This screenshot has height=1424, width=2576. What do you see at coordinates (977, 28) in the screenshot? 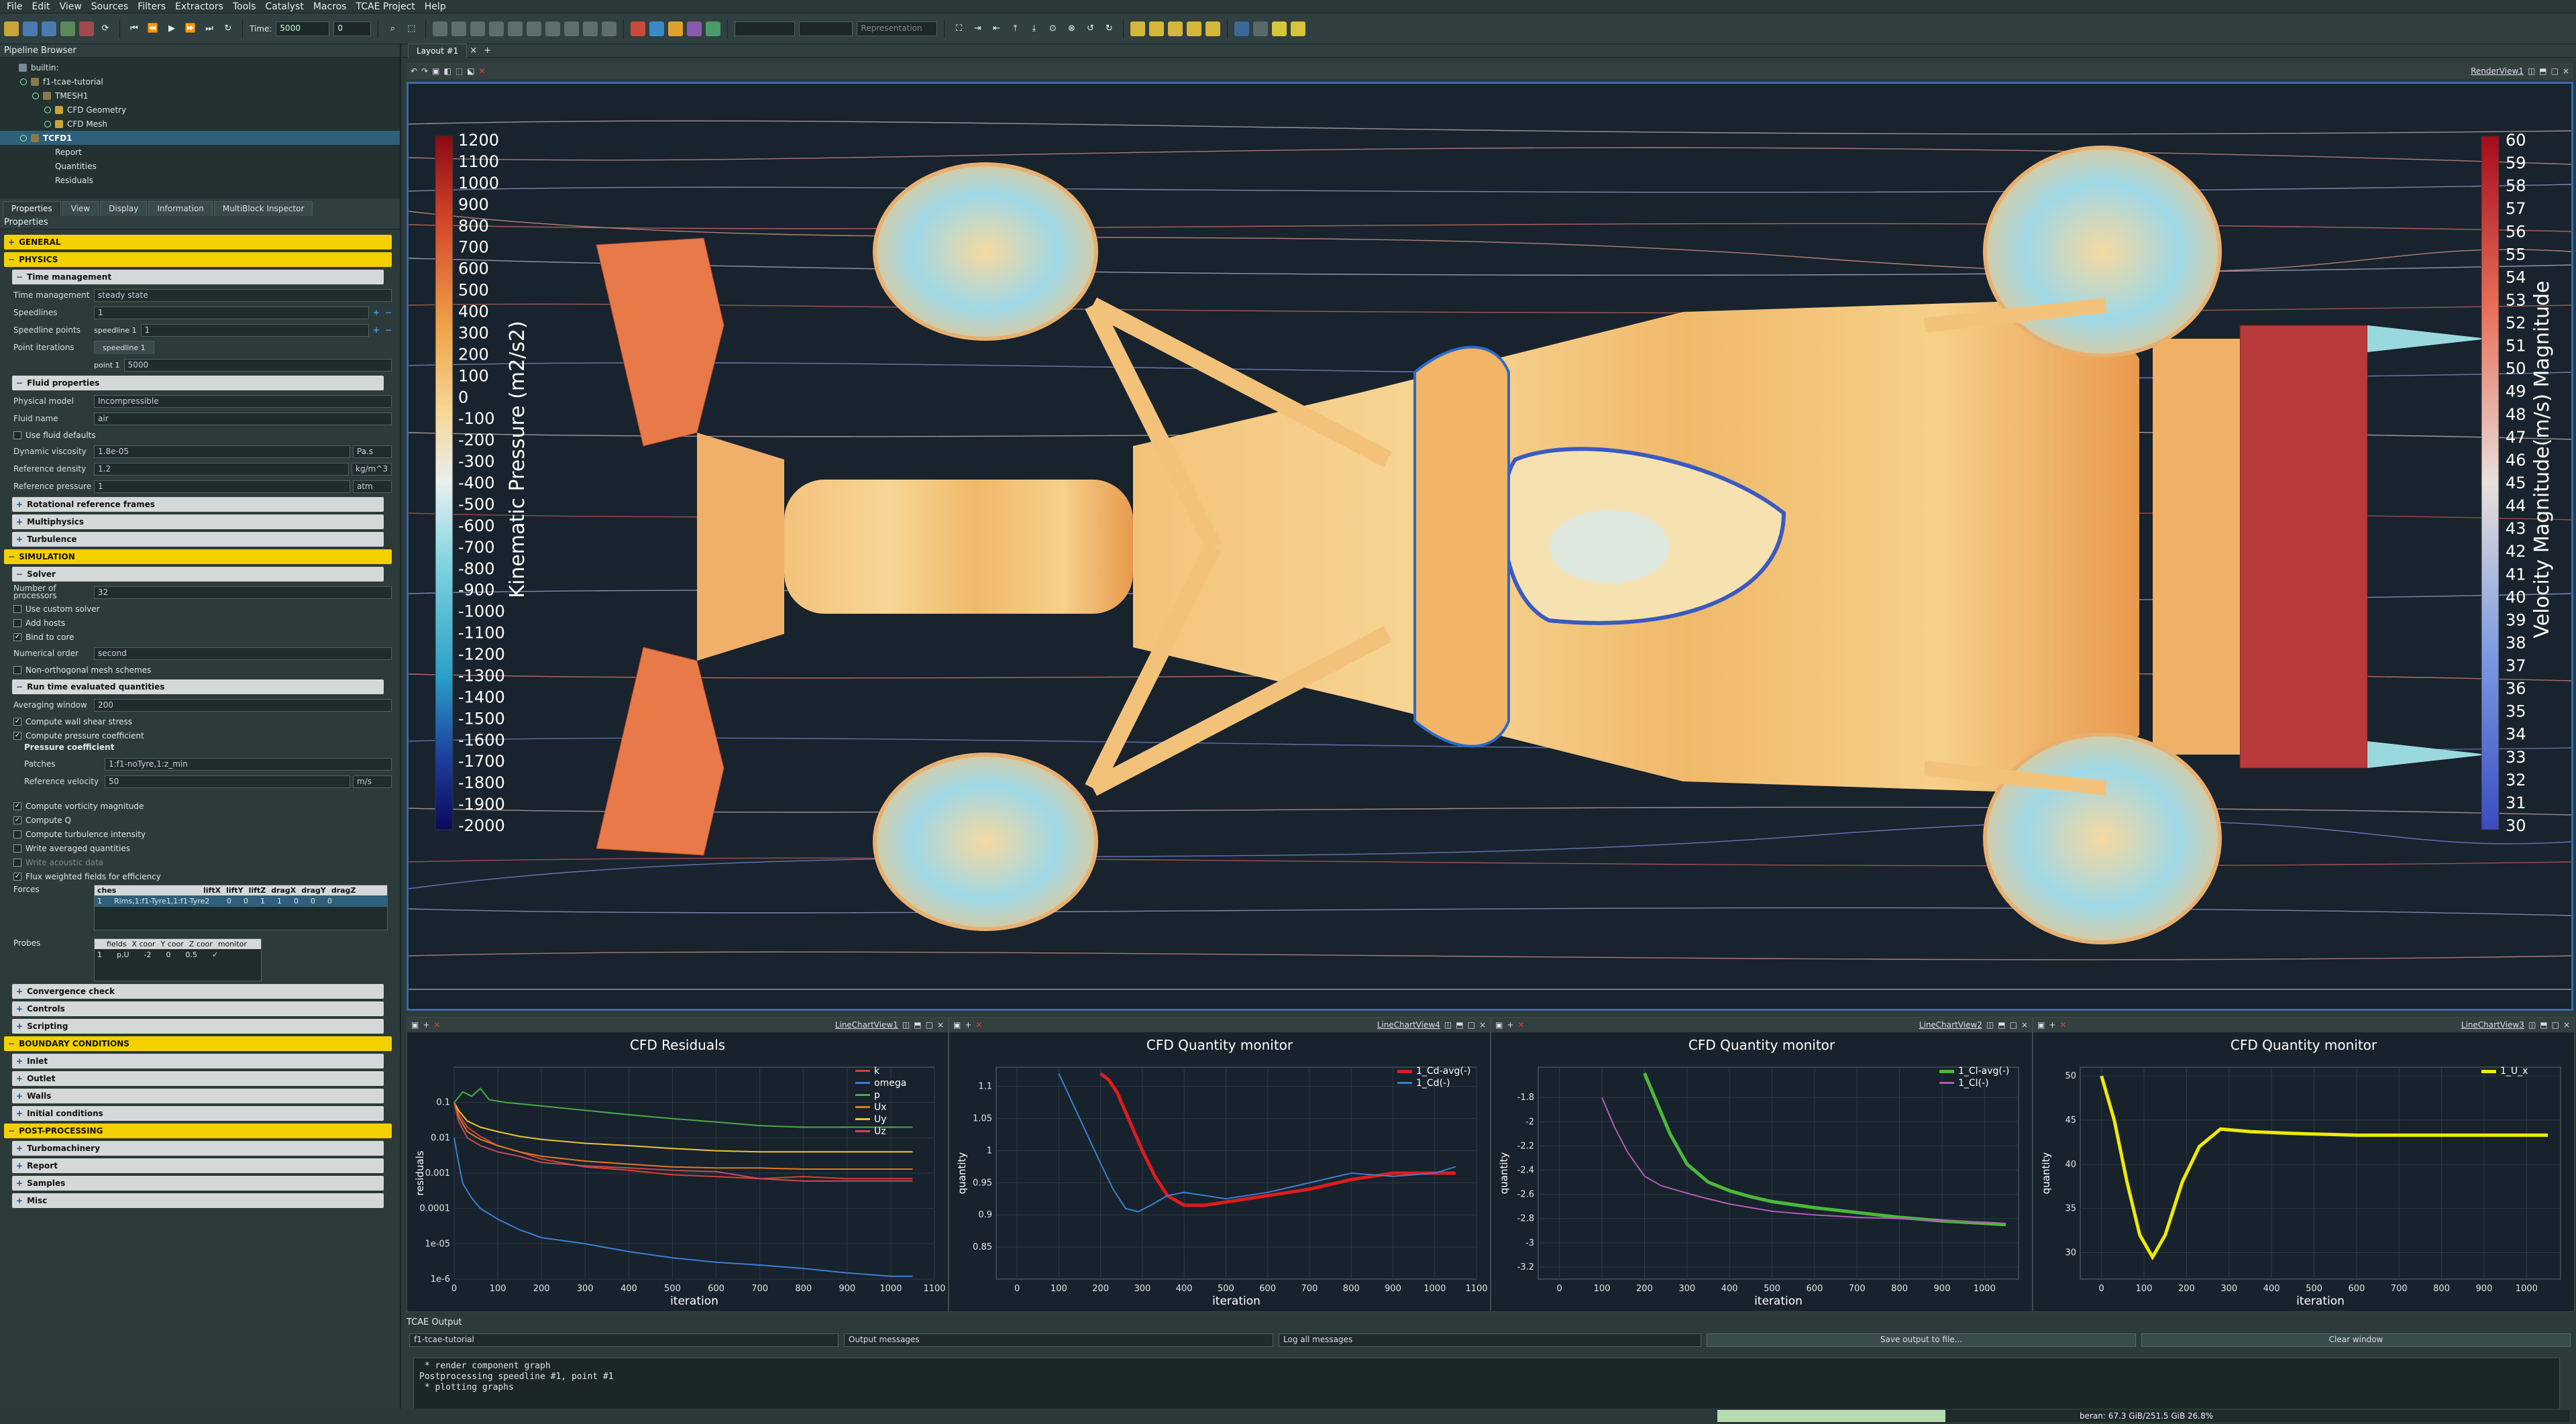
I see `view-plus-x-icon: ⇥` at bounding box center [977, 28].